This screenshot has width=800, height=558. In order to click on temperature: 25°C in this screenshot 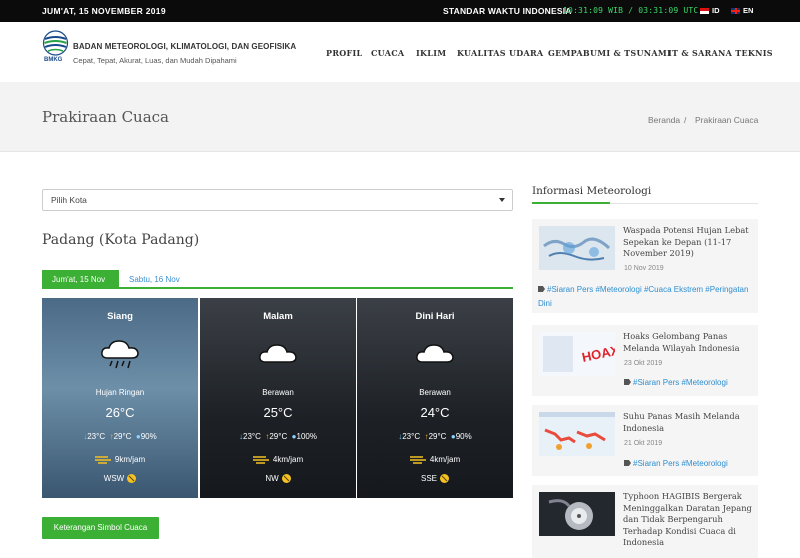, I will do `click(278, 412)`.